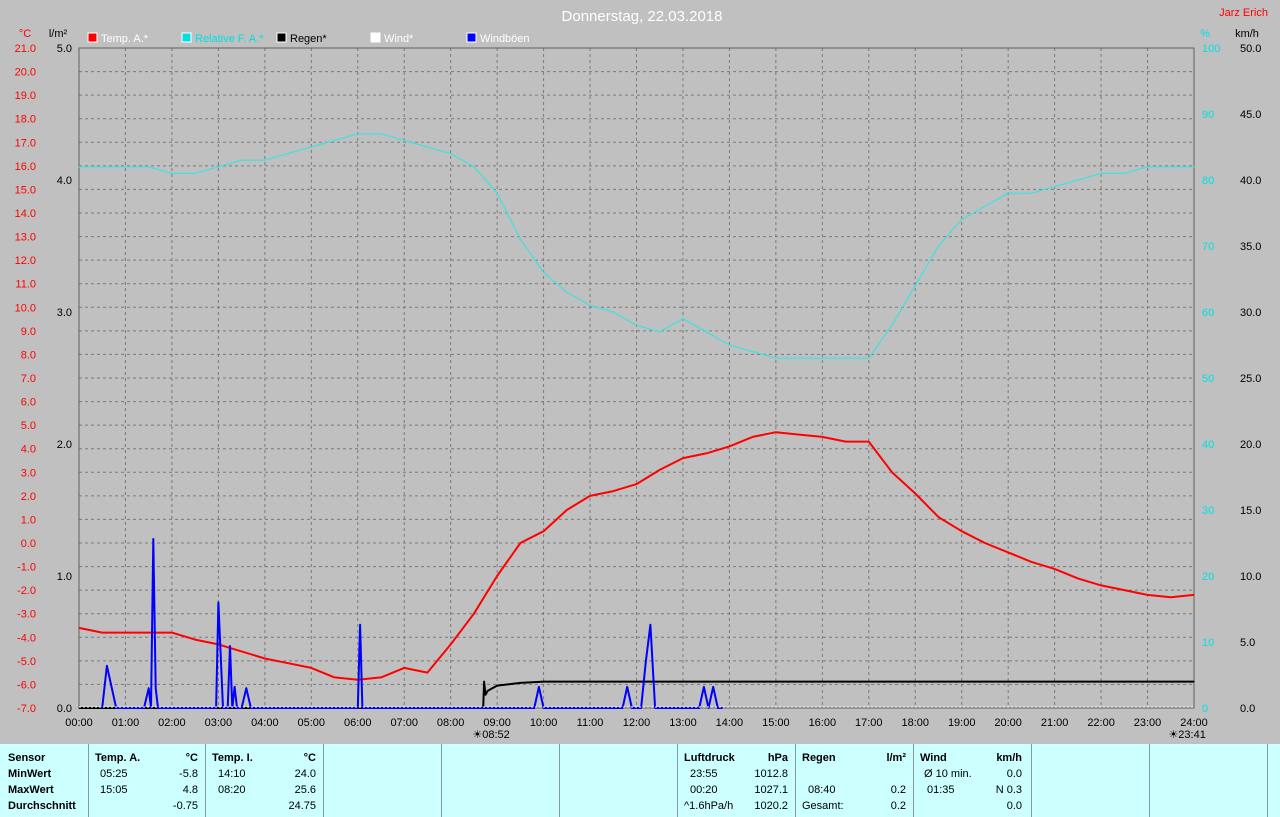 The image size is (1280, 817). Describe the element at coordinates (64, 49) in the screenshot. I see `rain-tick-label: 5.0` at that location.